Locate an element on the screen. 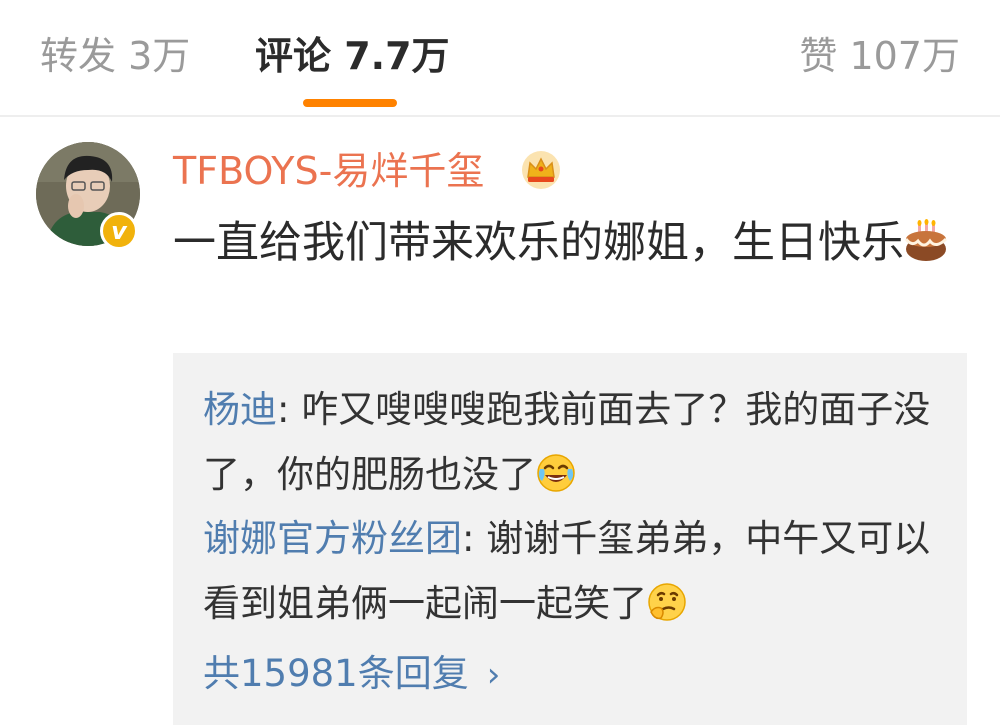 This screenshot has width=1000, height=725. reply-item: 杨迪: 咋又嗖嗖嗖跑我前面去了？我的面子没了，你的肥肠也没了 is located at coordinates (573, 442).